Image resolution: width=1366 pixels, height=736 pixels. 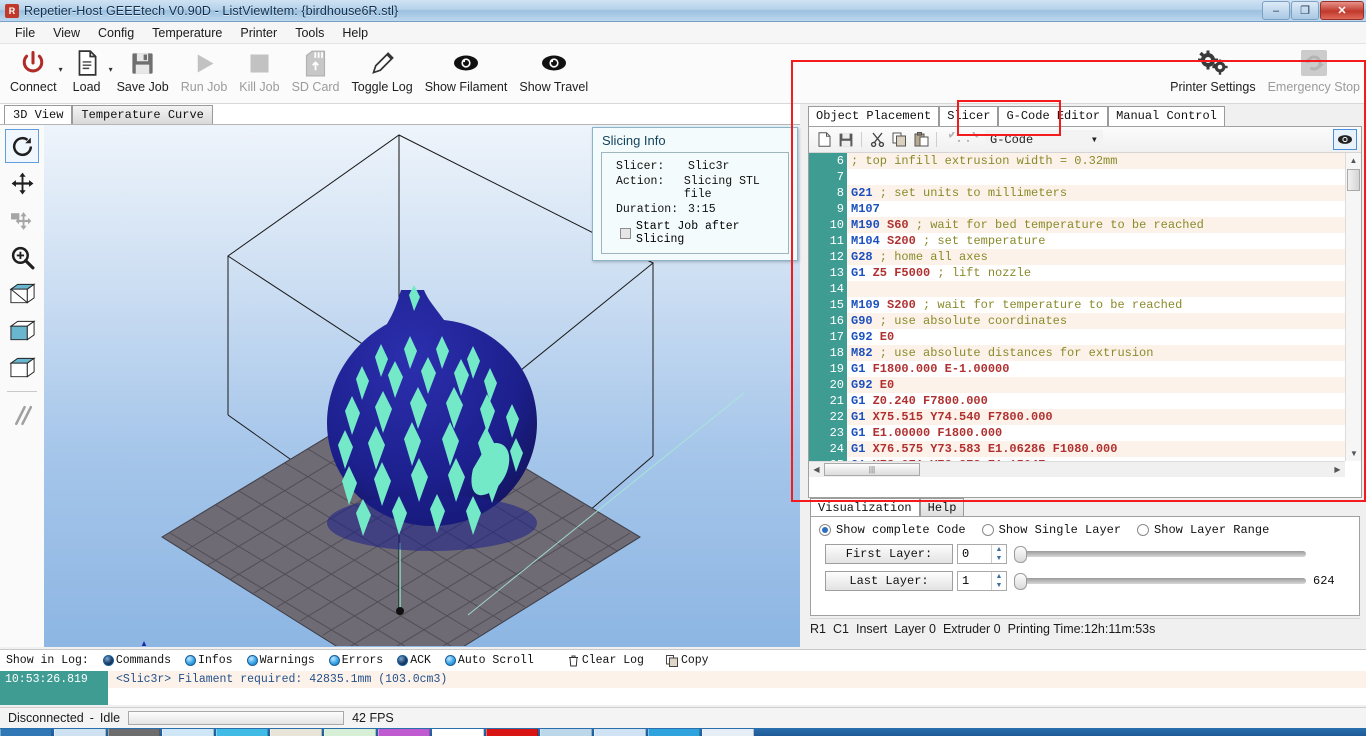 What do you see at coordinates (22, 415) in the screenshot?
I see `parallel-lines-tool` at bounding box center [22, 415].